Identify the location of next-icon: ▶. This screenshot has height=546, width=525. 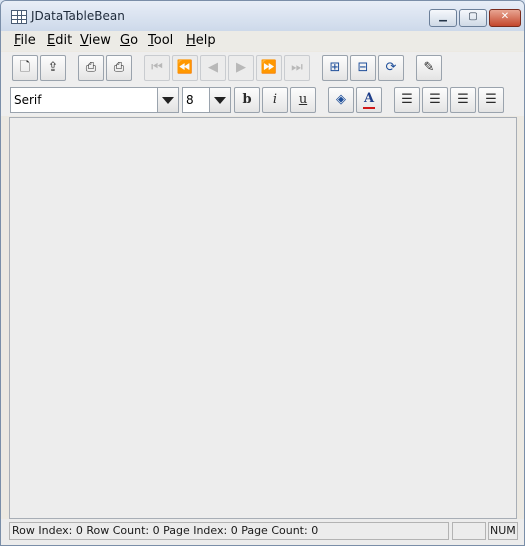
(241, 67).